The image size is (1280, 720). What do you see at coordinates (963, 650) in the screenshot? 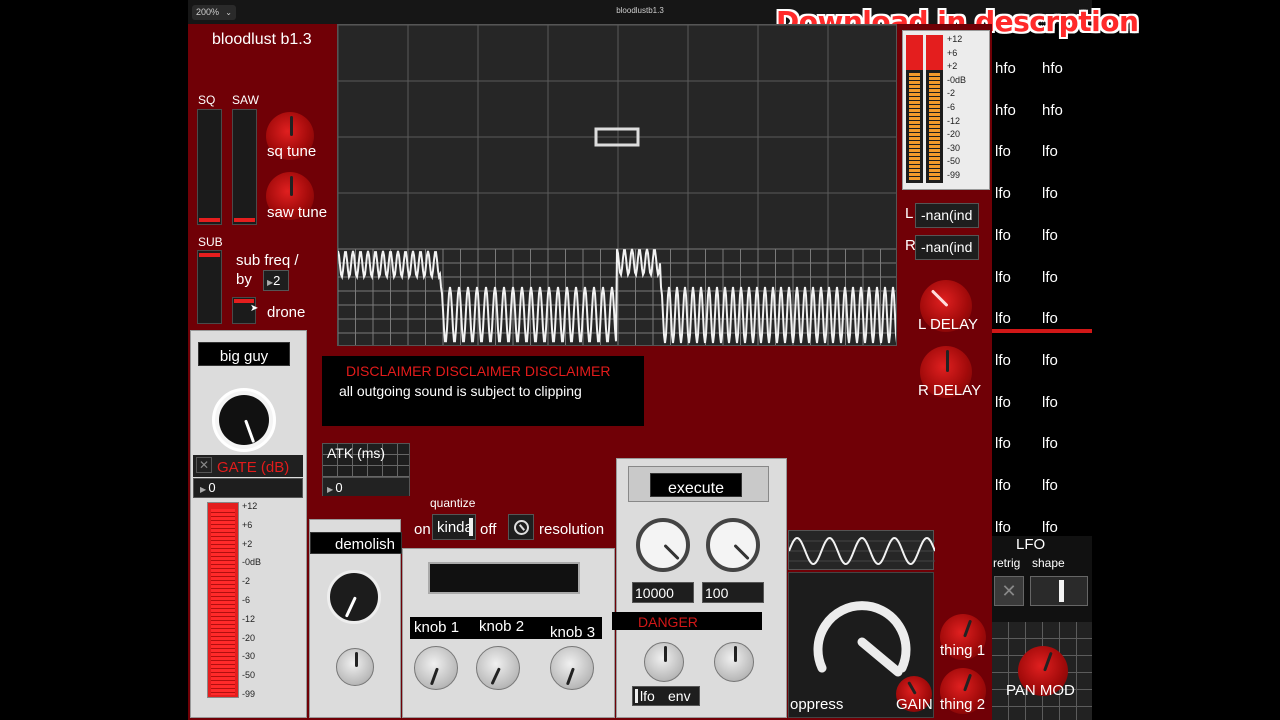
I see `thing1-label: thing 1` at bounding box center [963, 650].